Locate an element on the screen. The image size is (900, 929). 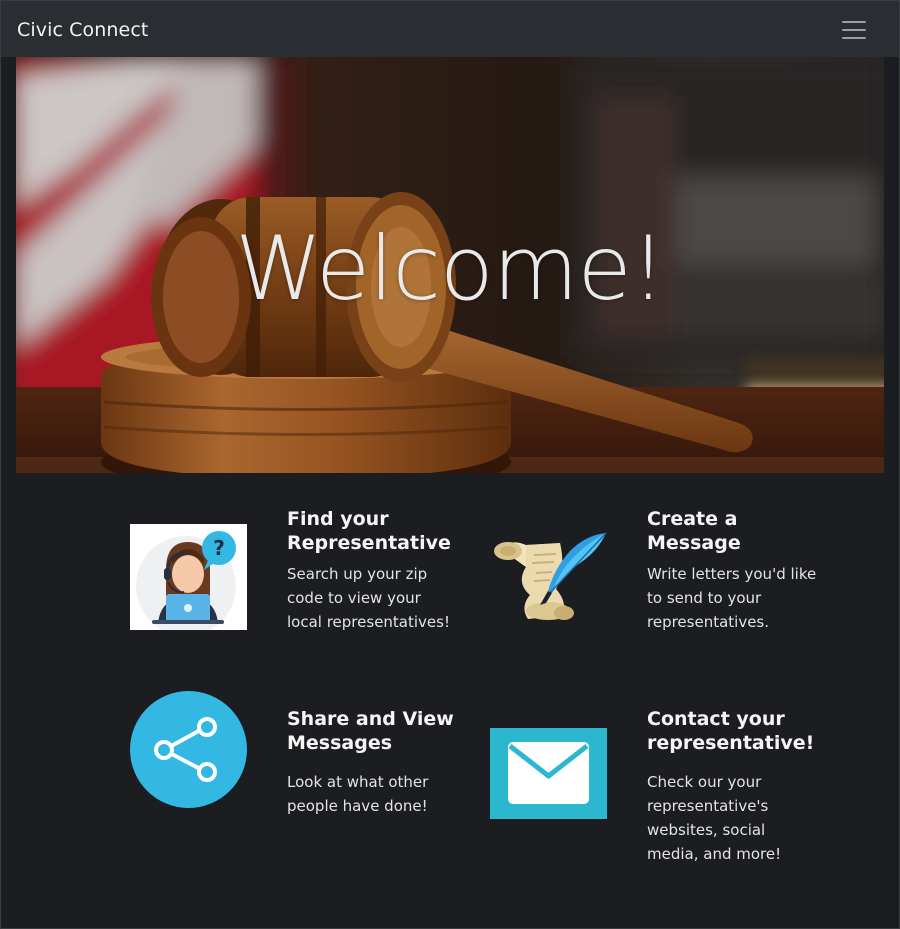
feature-title-contact-representative: Contact your representative! is located at coordinates (731, 731).